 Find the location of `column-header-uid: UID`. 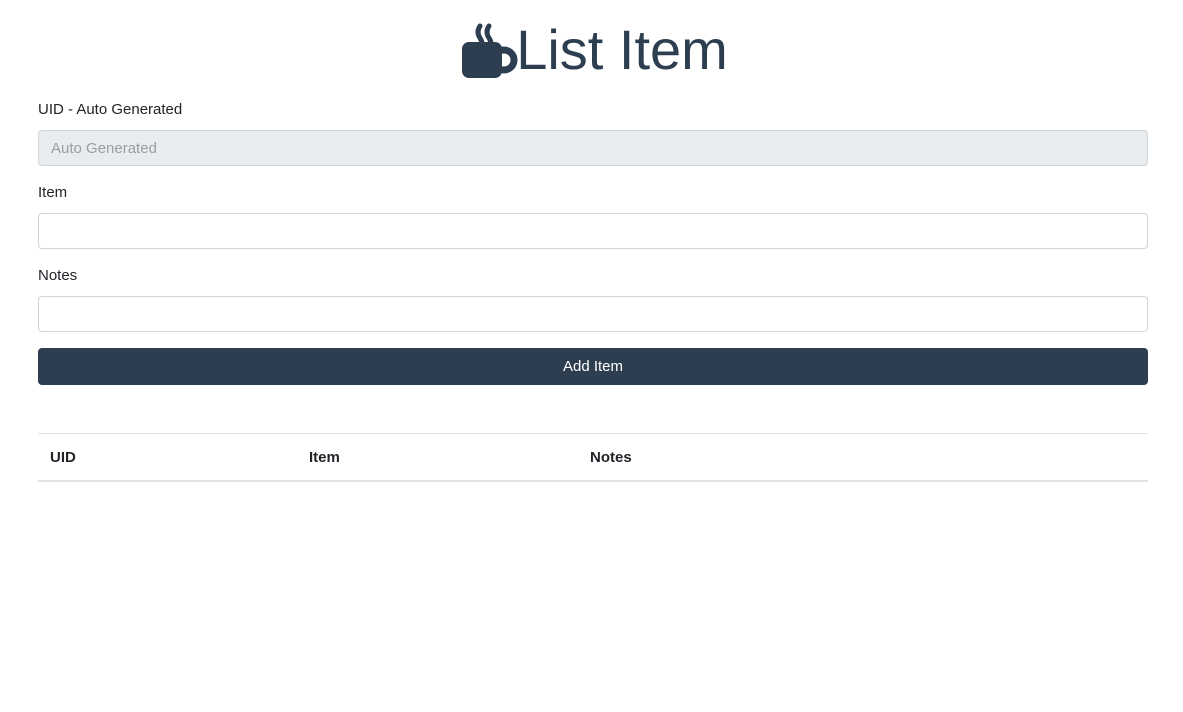

column-header-uid: UID is located at coordinates (167, 457).